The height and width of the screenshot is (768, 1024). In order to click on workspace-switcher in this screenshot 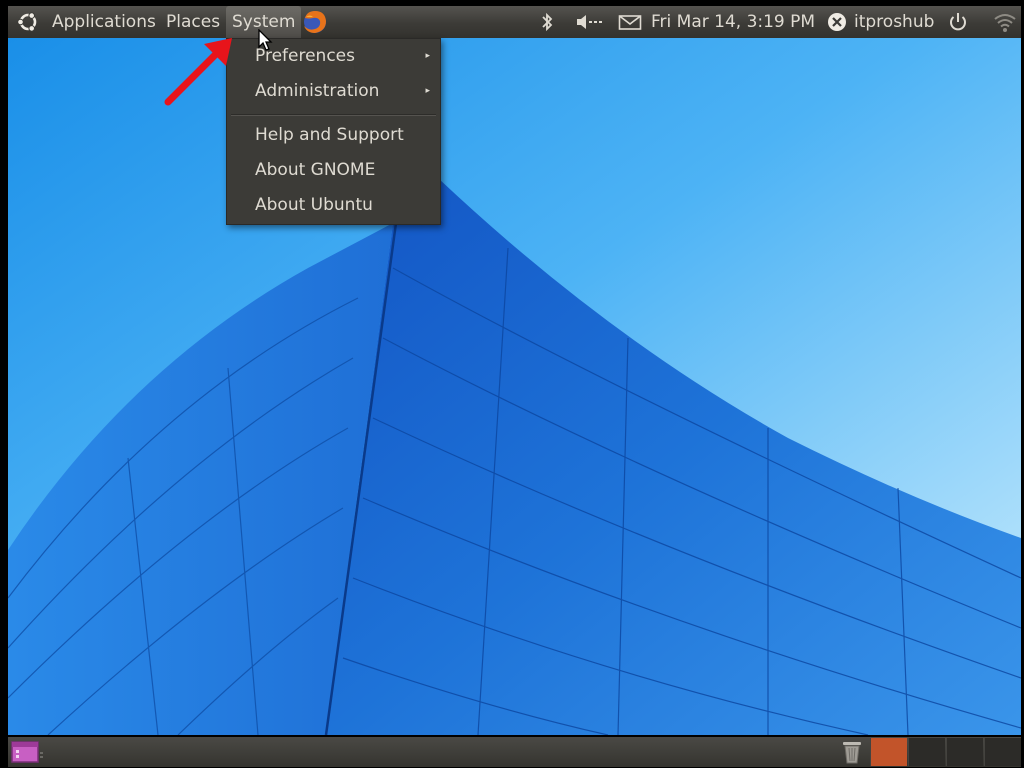, I will do `click(945, 752)`.